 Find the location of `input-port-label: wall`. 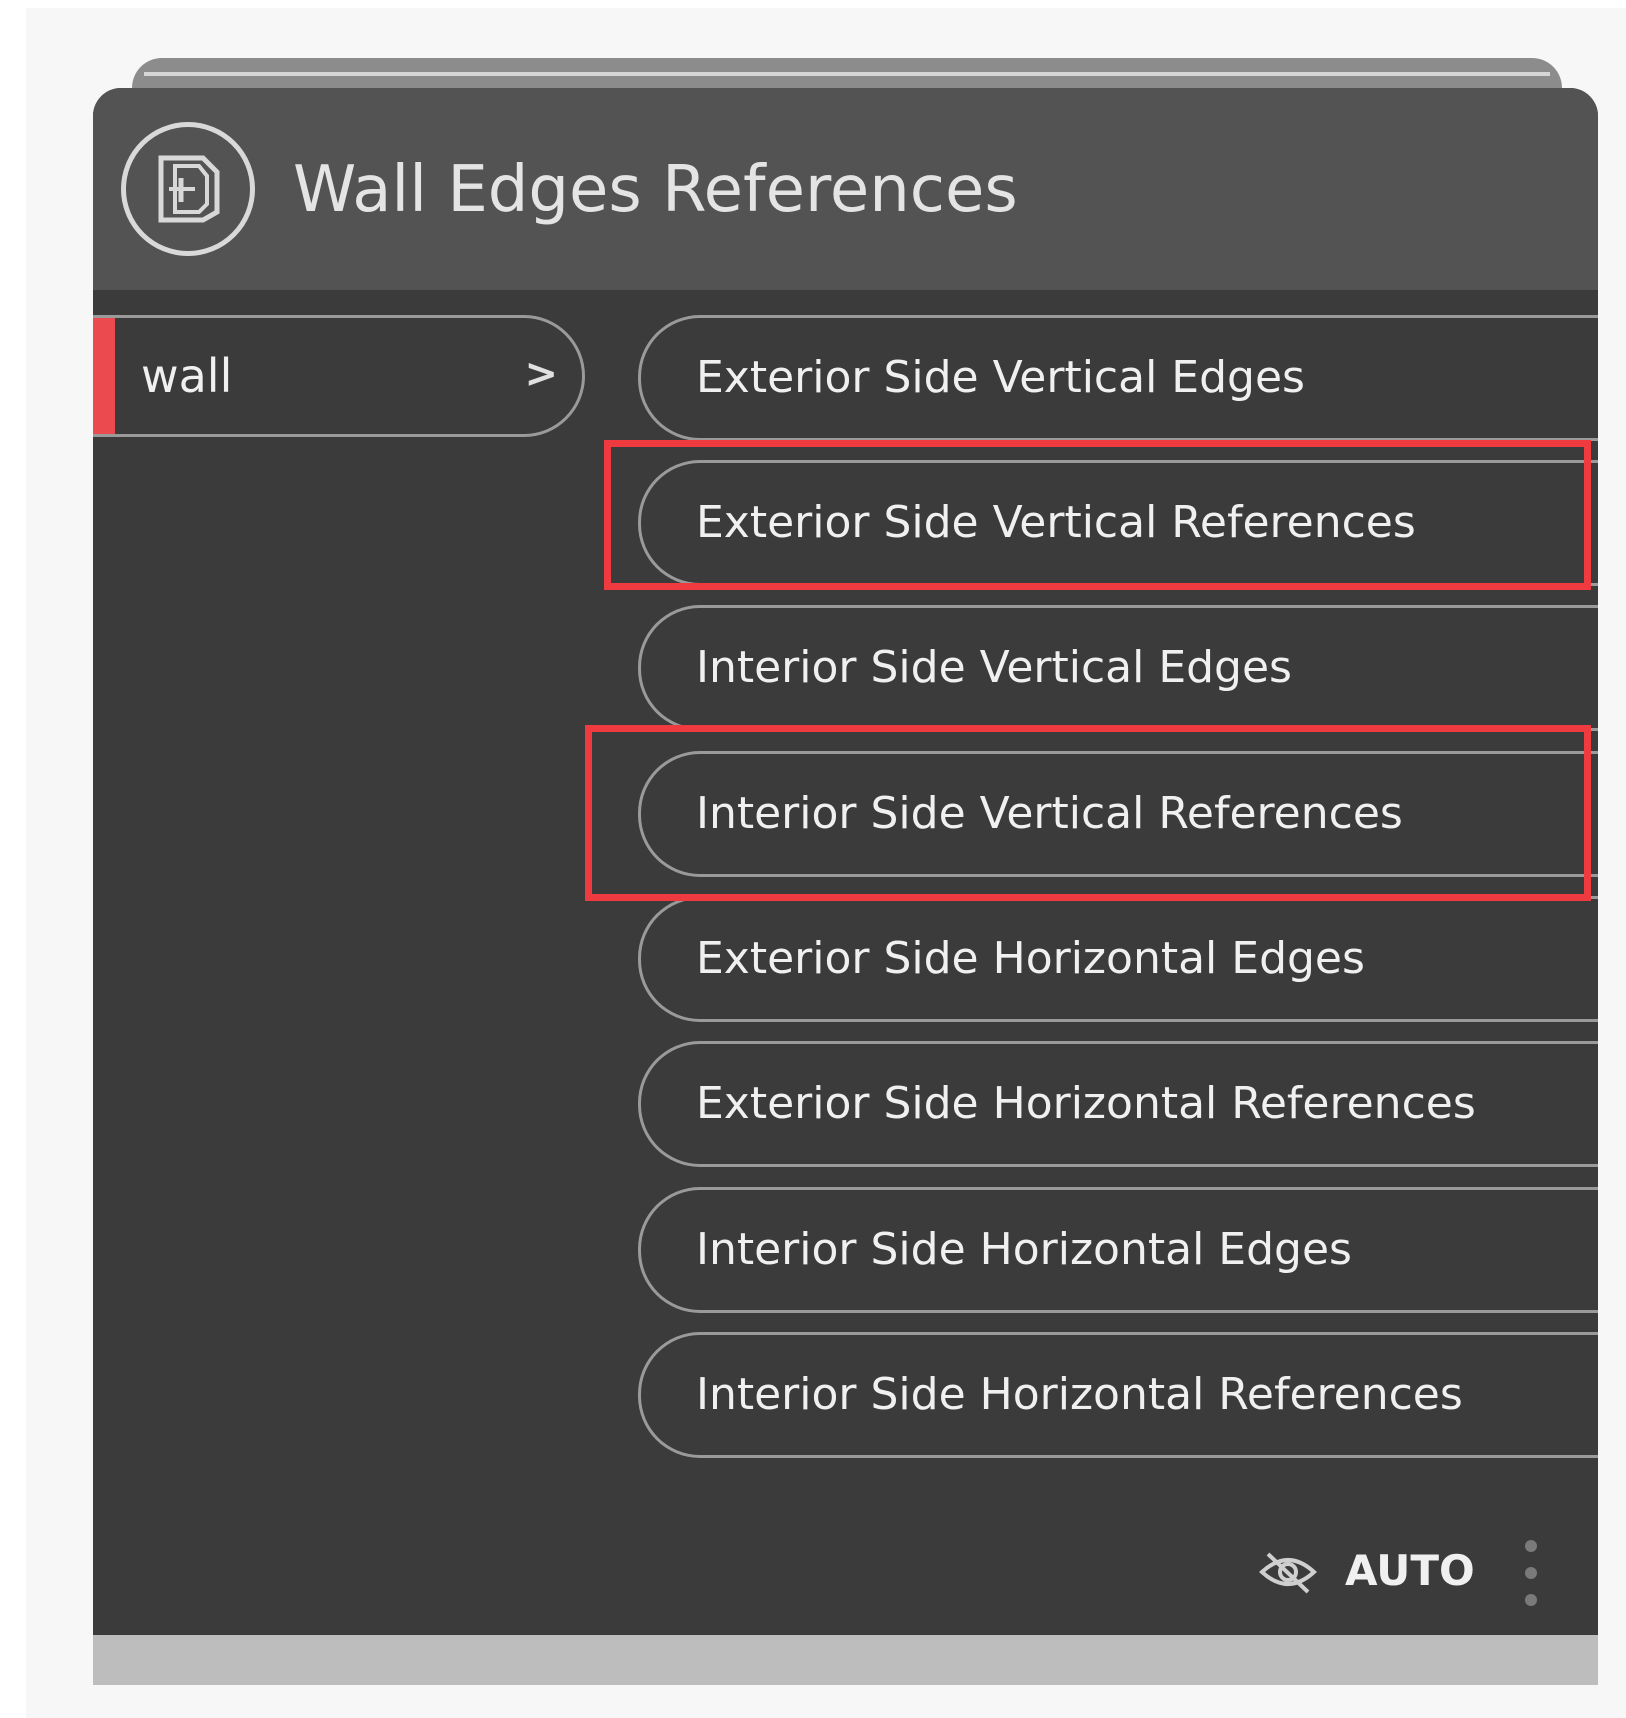

input-port-label: wall is located at coordinates (187, 376).